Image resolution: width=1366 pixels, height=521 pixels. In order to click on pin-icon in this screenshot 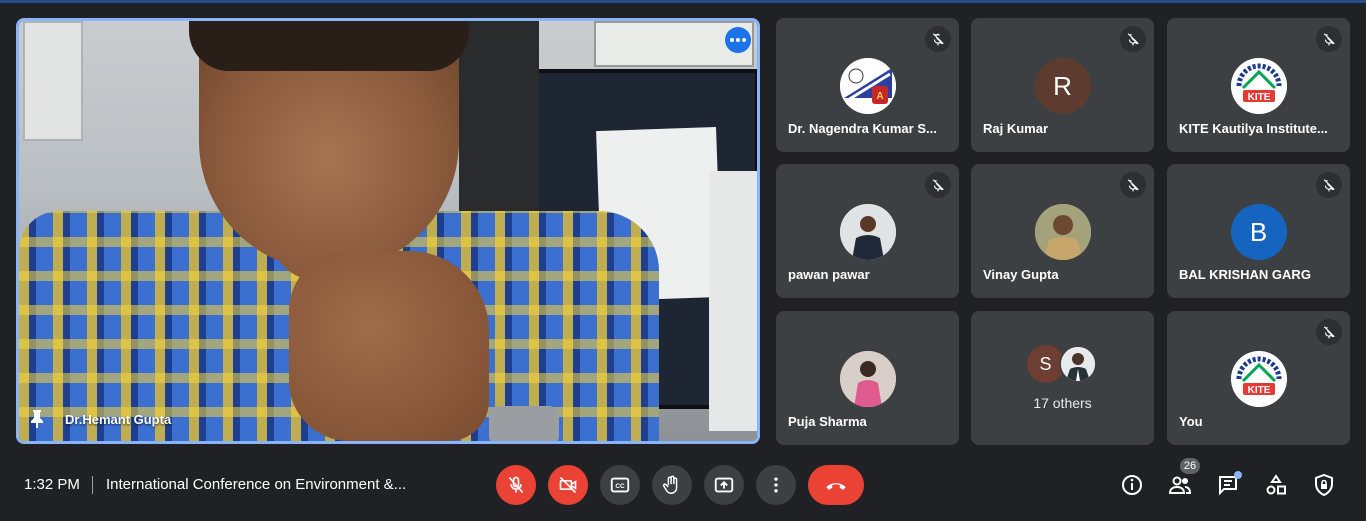, I will do `click(37, 419)`.